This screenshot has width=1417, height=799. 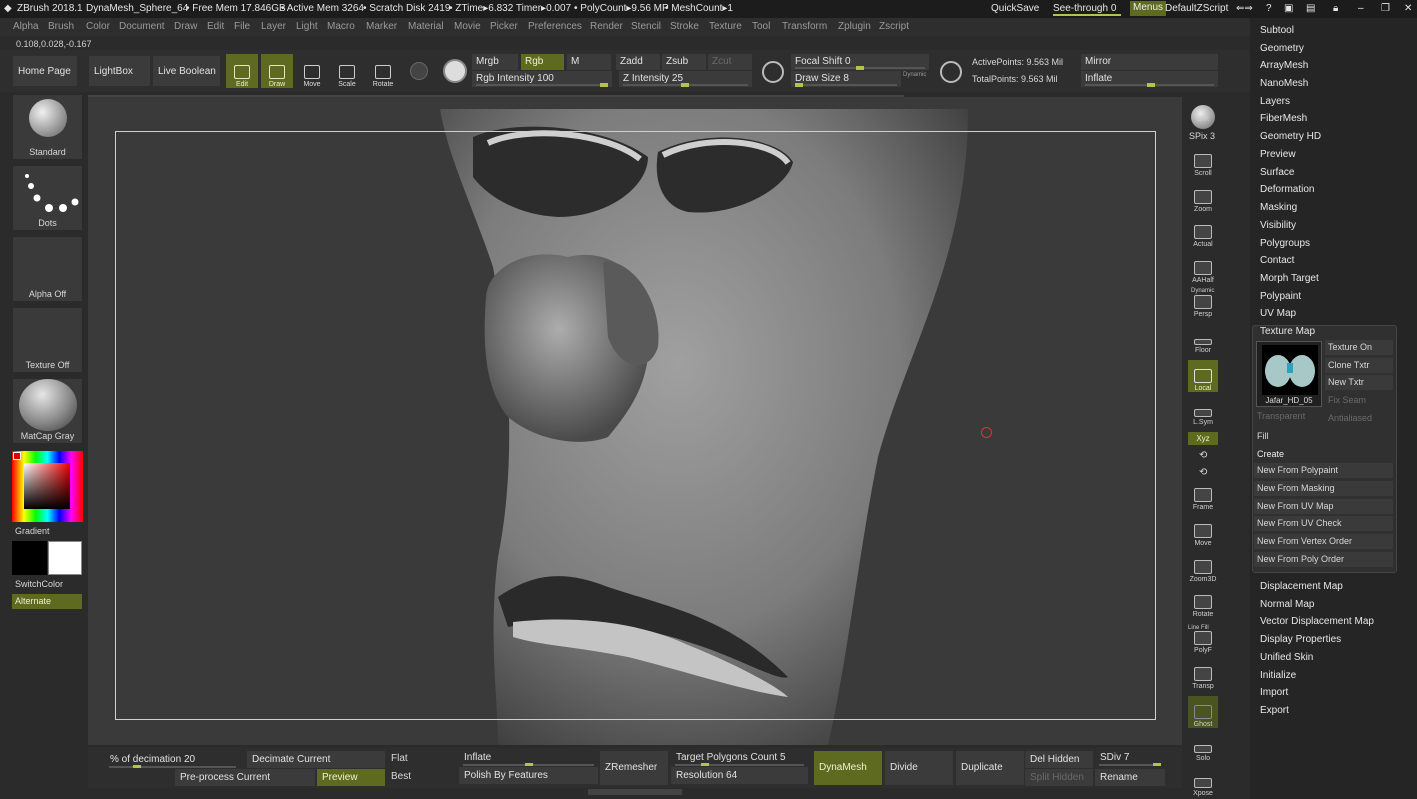 I want to click on bpr-button: BPR, so click(x=1203, y=113).